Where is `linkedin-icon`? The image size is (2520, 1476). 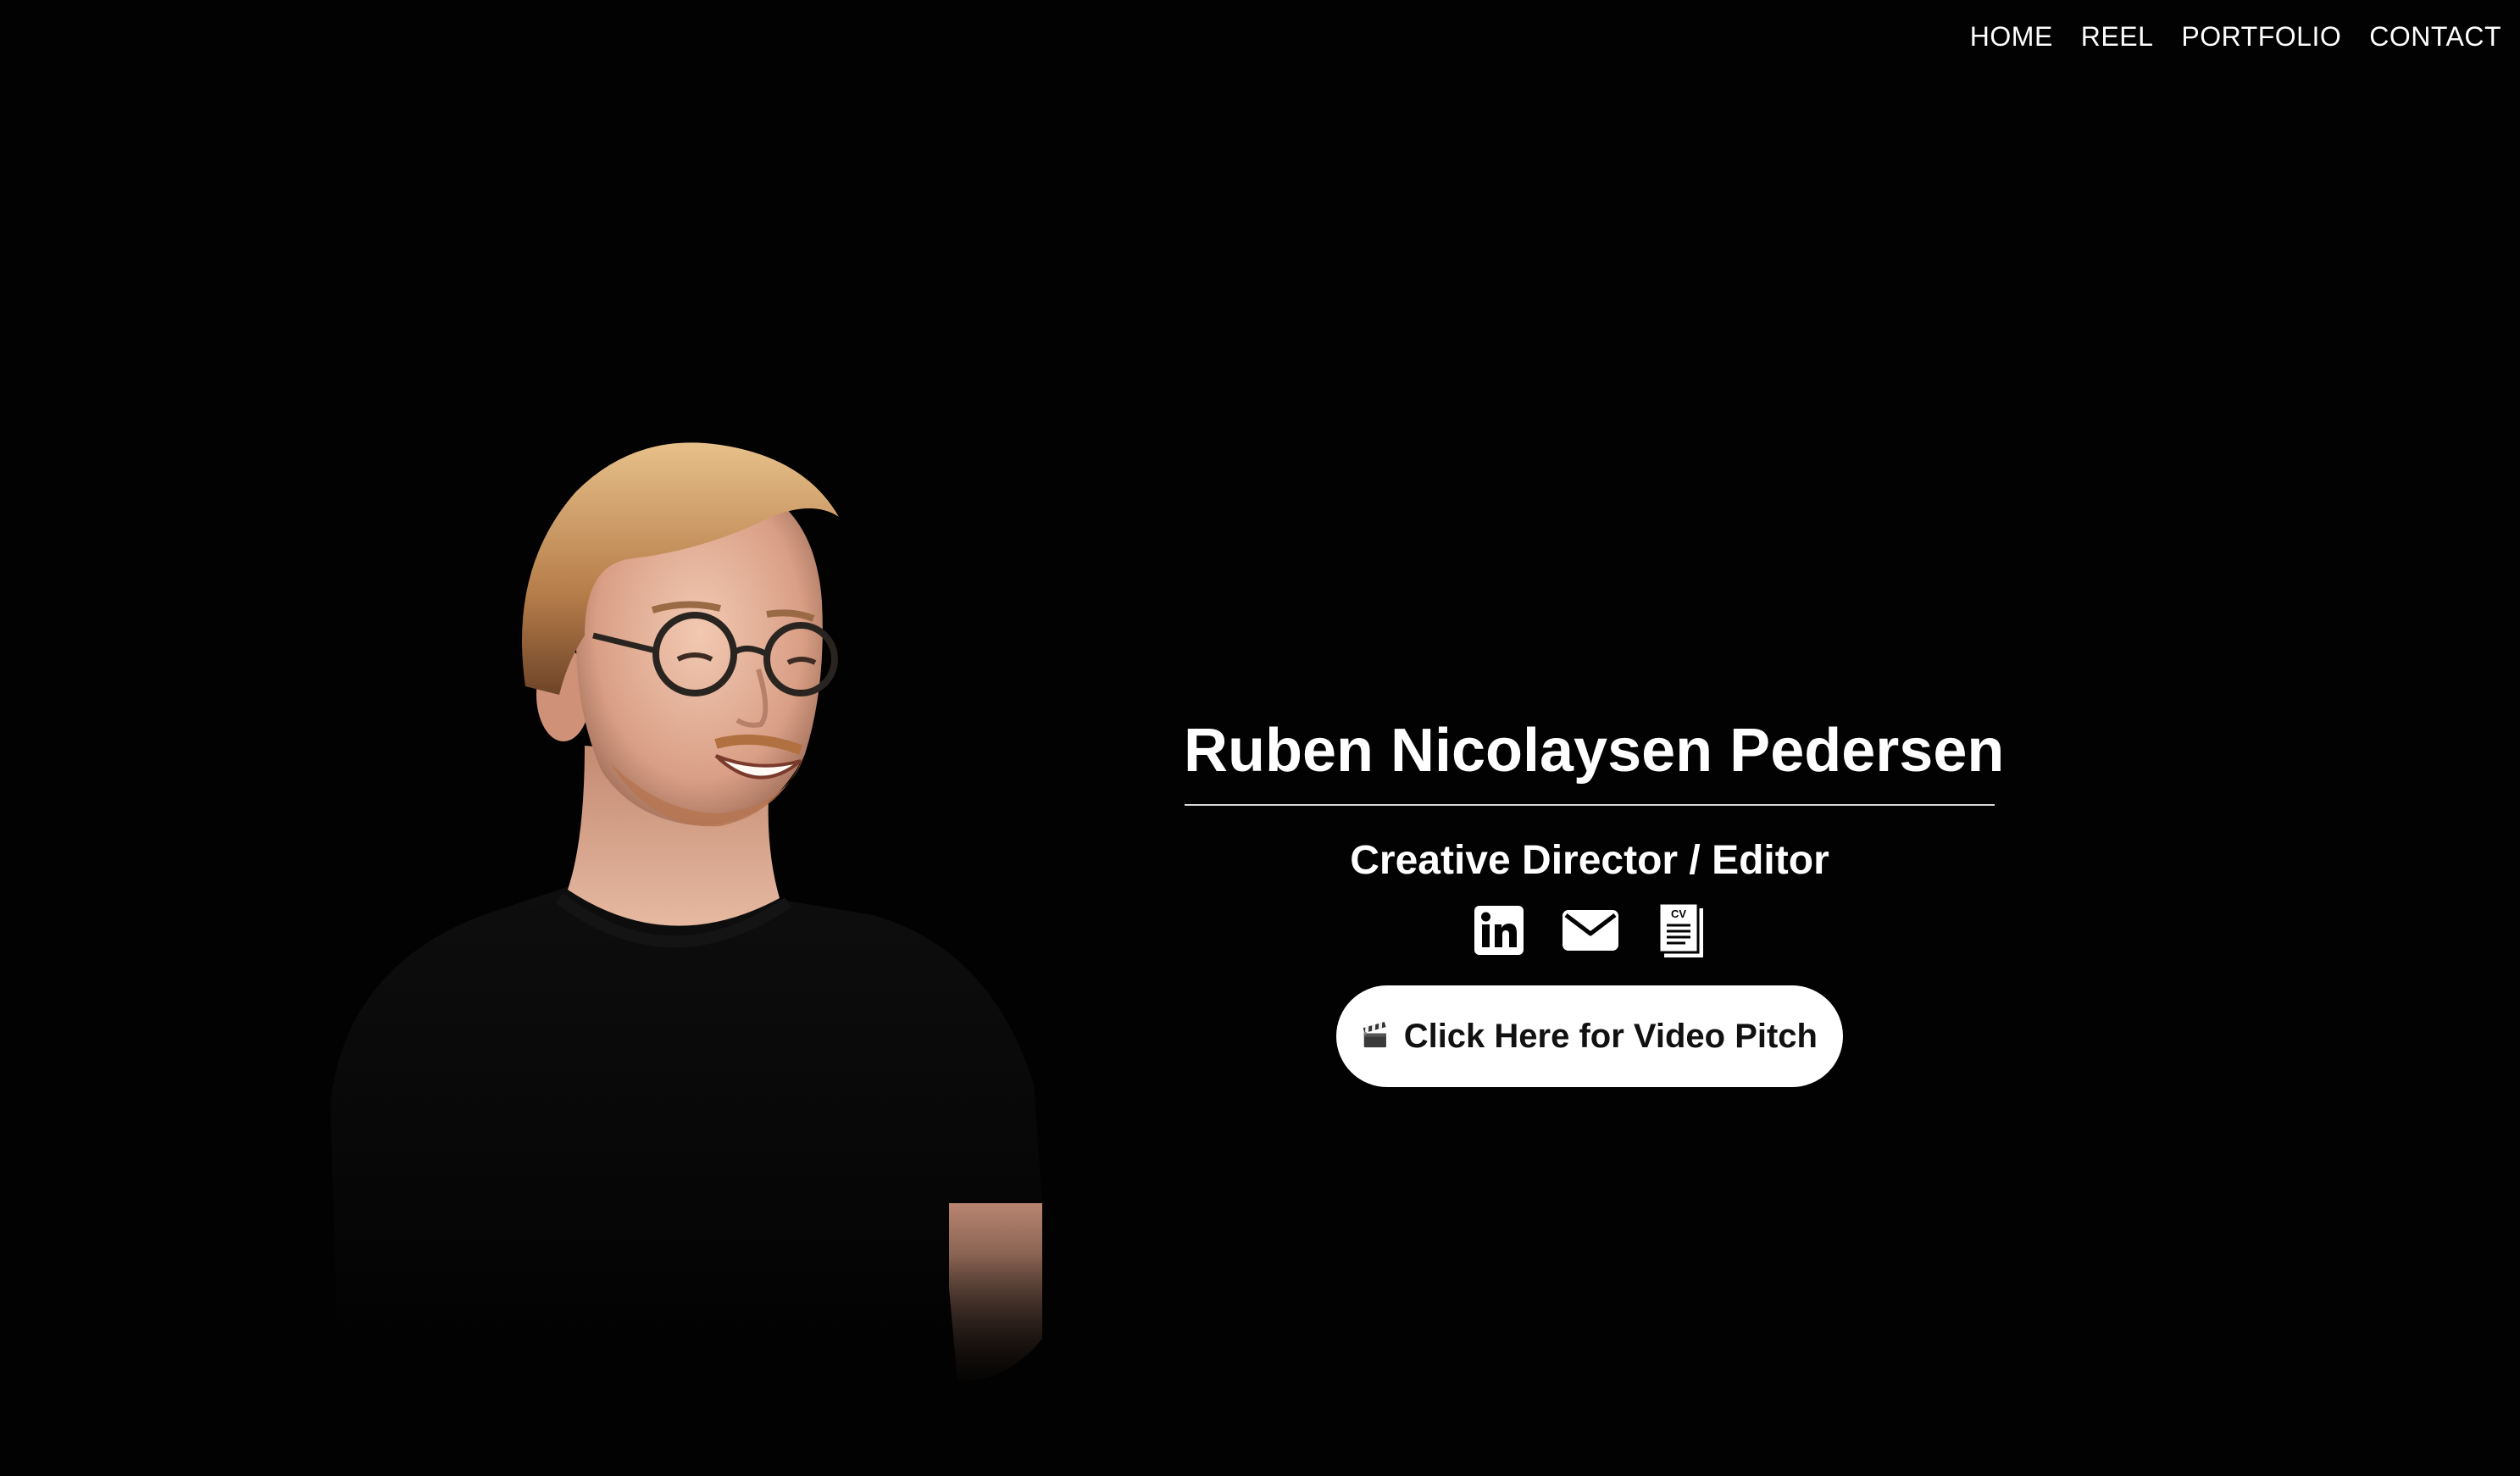 linkedin-icon is located at coordinates (1499, 930).